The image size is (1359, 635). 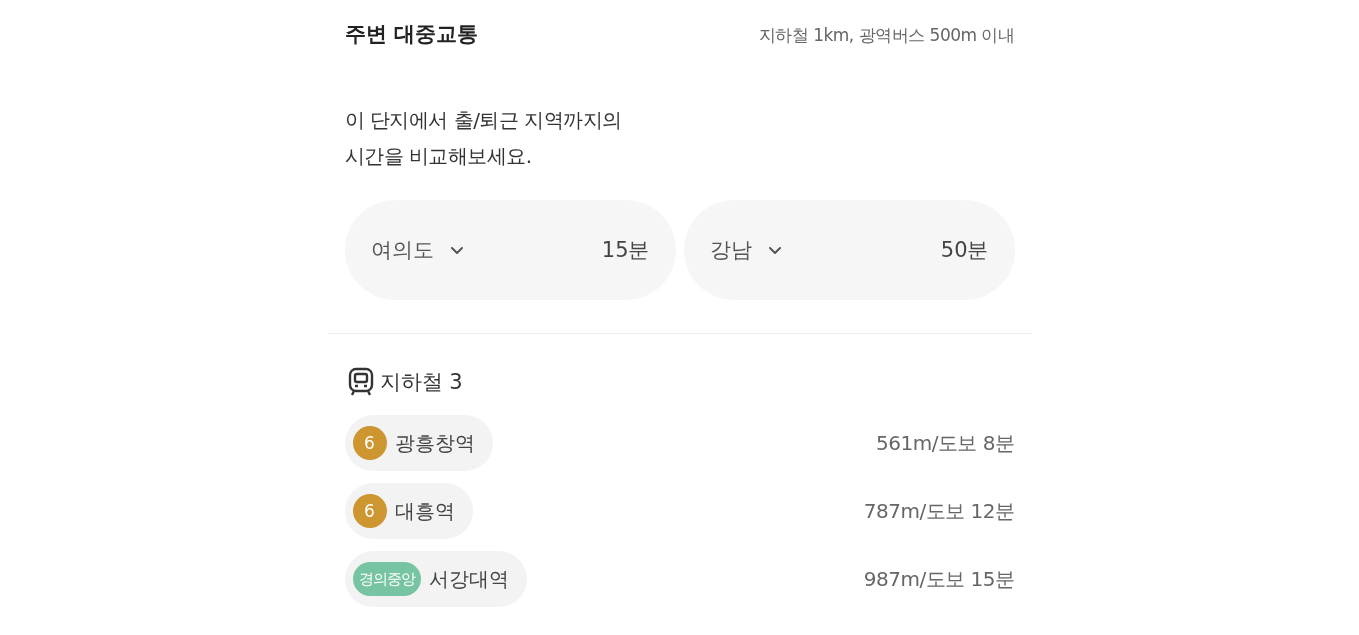 I want to click on station-name: 광흥창역, so click(x=434, y=443).